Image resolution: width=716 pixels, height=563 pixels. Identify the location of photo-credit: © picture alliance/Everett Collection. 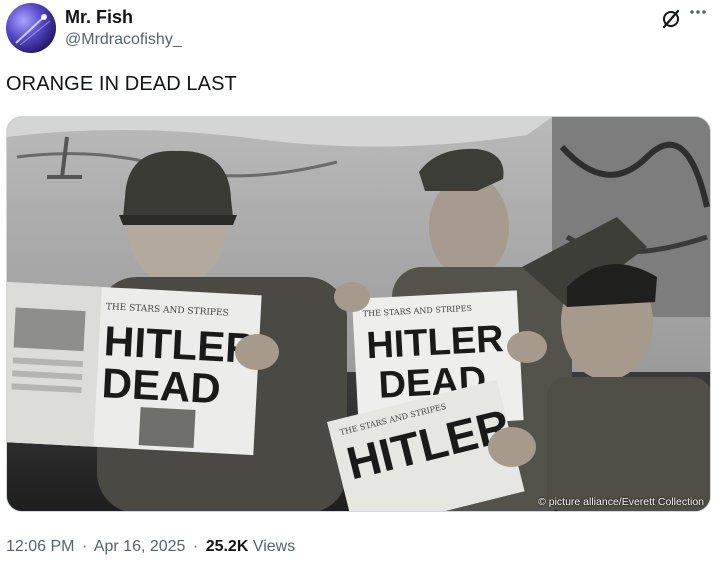
(621, 502).